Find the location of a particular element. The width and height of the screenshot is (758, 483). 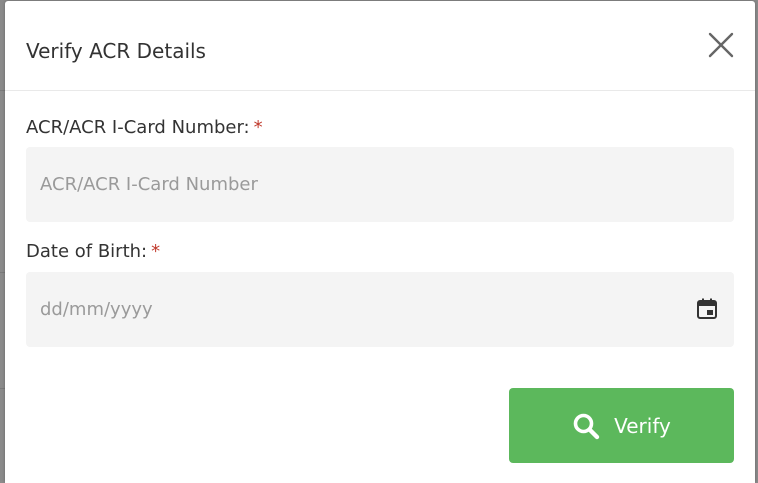

verify-button: Verify is located at coordinates (621, 425).